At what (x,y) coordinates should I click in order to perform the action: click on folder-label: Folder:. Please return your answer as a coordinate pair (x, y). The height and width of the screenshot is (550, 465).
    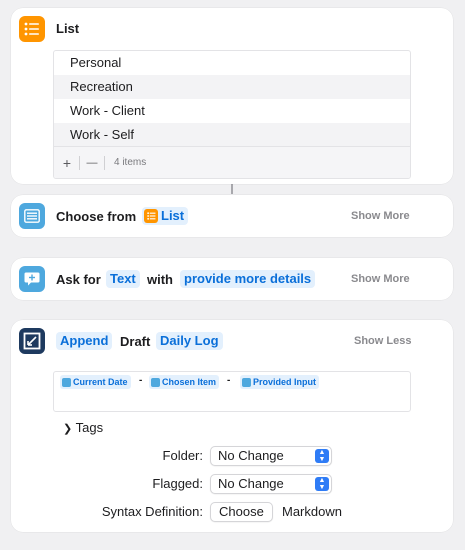
    Looking at the image, I should click on (182, 455).